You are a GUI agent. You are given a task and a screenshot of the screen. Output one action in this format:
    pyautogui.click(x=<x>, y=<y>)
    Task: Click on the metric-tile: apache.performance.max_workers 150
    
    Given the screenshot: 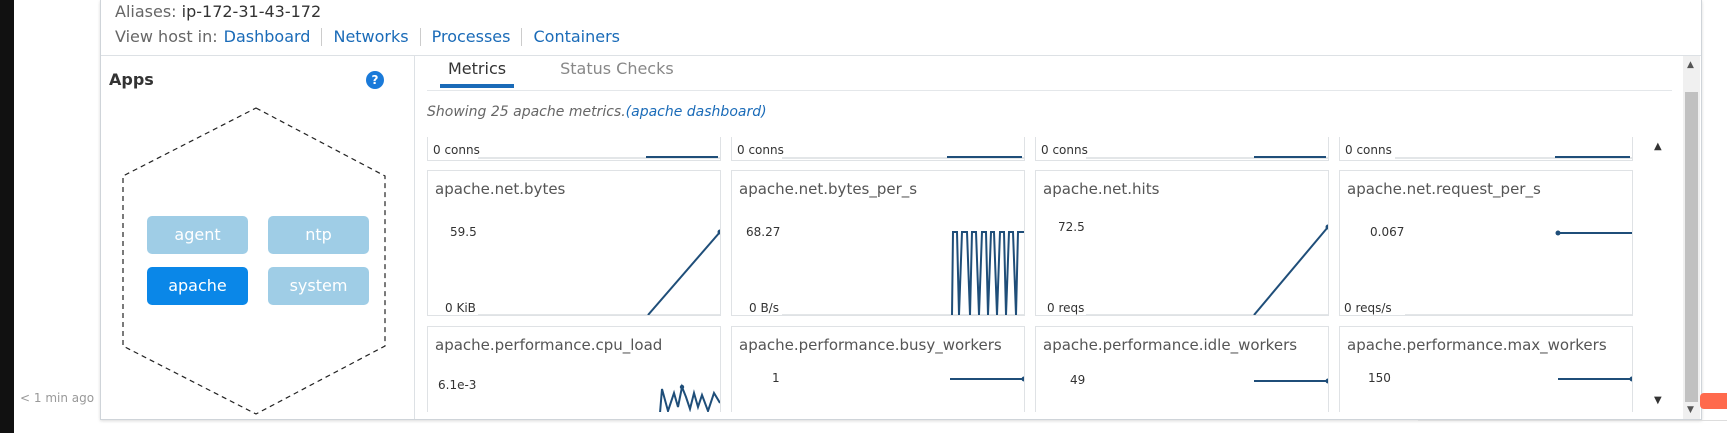 What is the action you would take?
    pyautogui.click(x=1486, y=369)
    